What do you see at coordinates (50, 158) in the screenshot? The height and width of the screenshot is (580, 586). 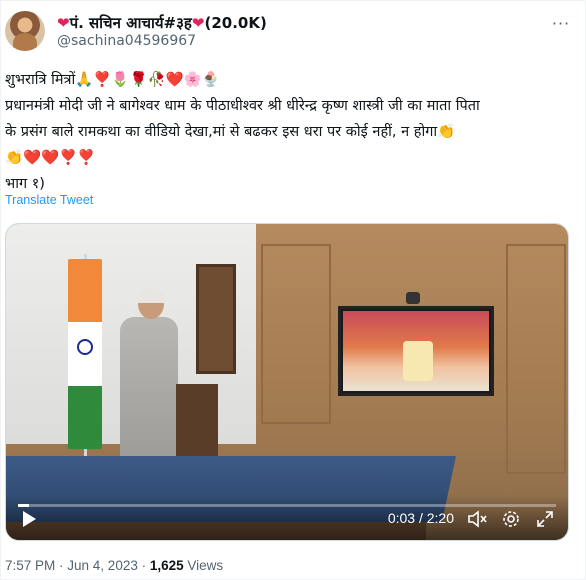 I see `tweet-text-line-4: 👏❤️❤️❣️❣️` at bounding box center [50, 158].